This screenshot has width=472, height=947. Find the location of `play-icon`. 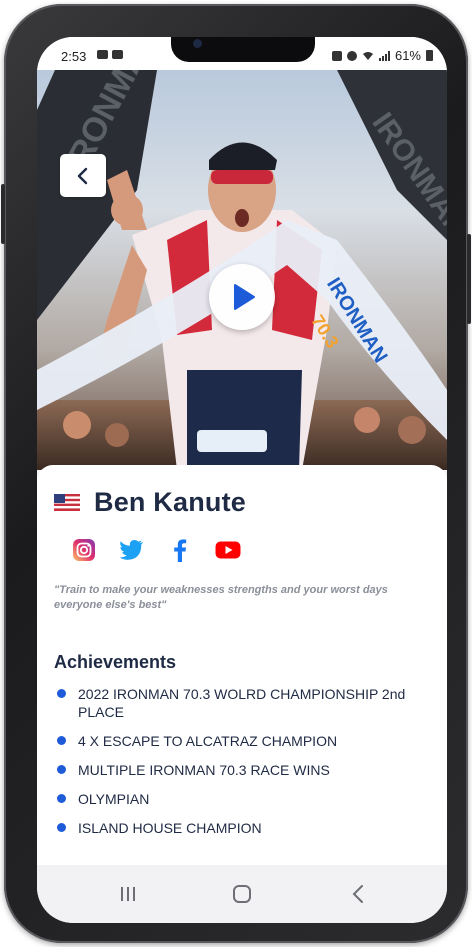

play-icon is located at coordinates (244, 297).